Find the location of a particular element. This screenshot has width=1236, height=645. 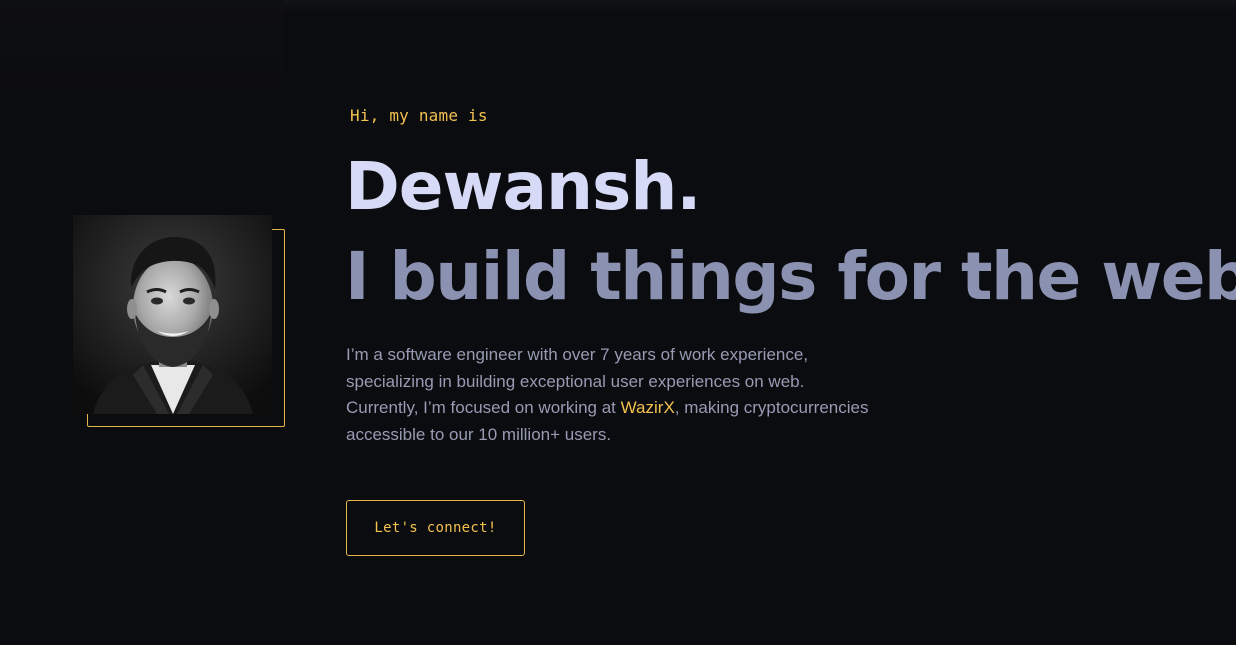

profile-photo is located at coordinates (172, 314).